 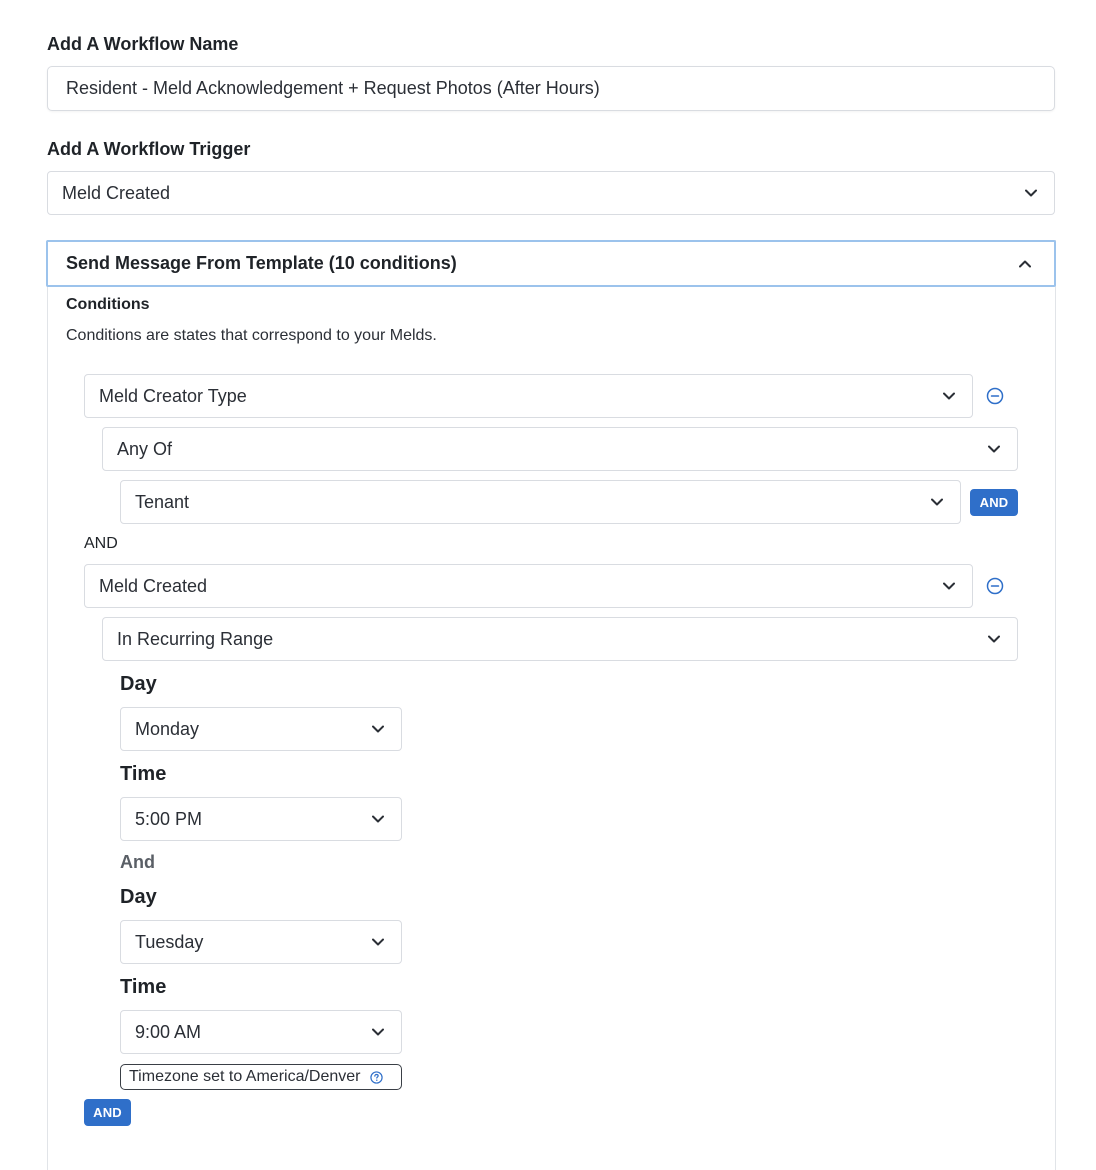 What do you see at coordinates (138, 684) in the screenshot?
I see `start-day-label: Day` at bounding box center [138, 684].